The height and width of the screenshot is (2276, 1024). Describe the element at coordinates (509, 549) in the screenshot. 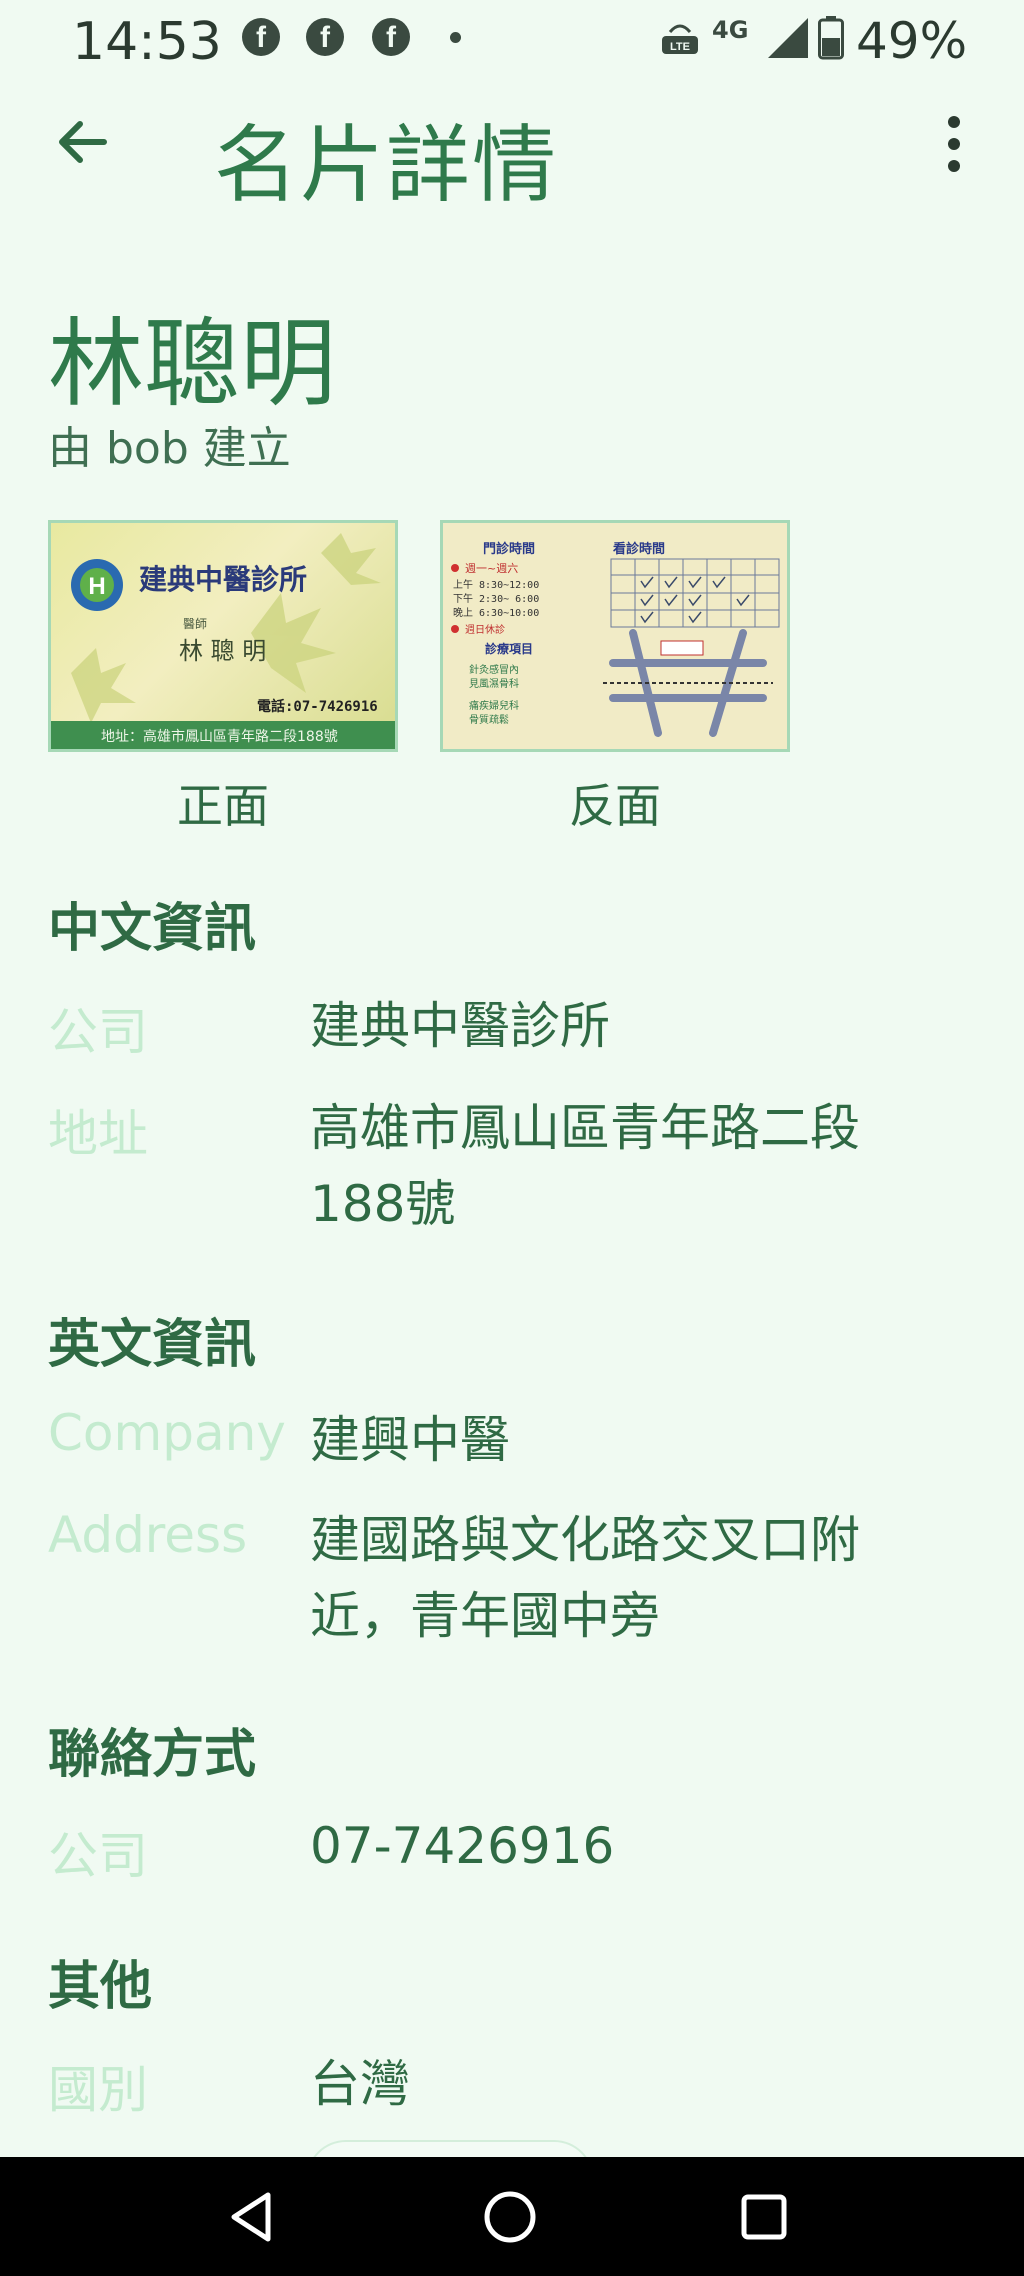

I see `back-hours-title: 門診時間` at that location.